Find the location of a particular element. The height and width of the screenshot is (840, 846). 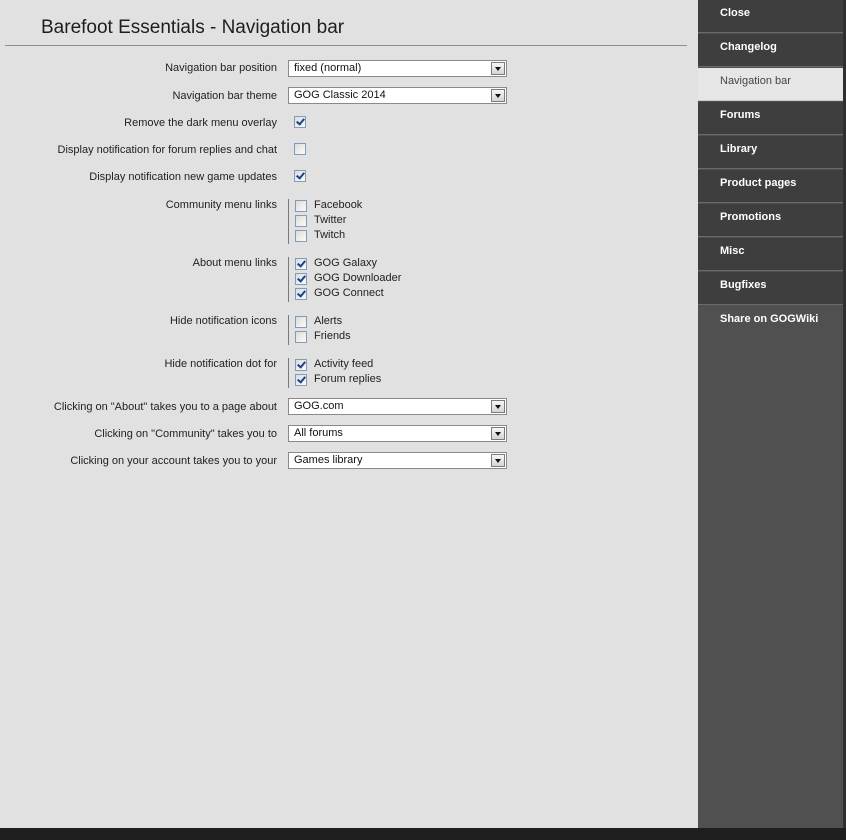

title-divider is located at coordinates (346, 45).